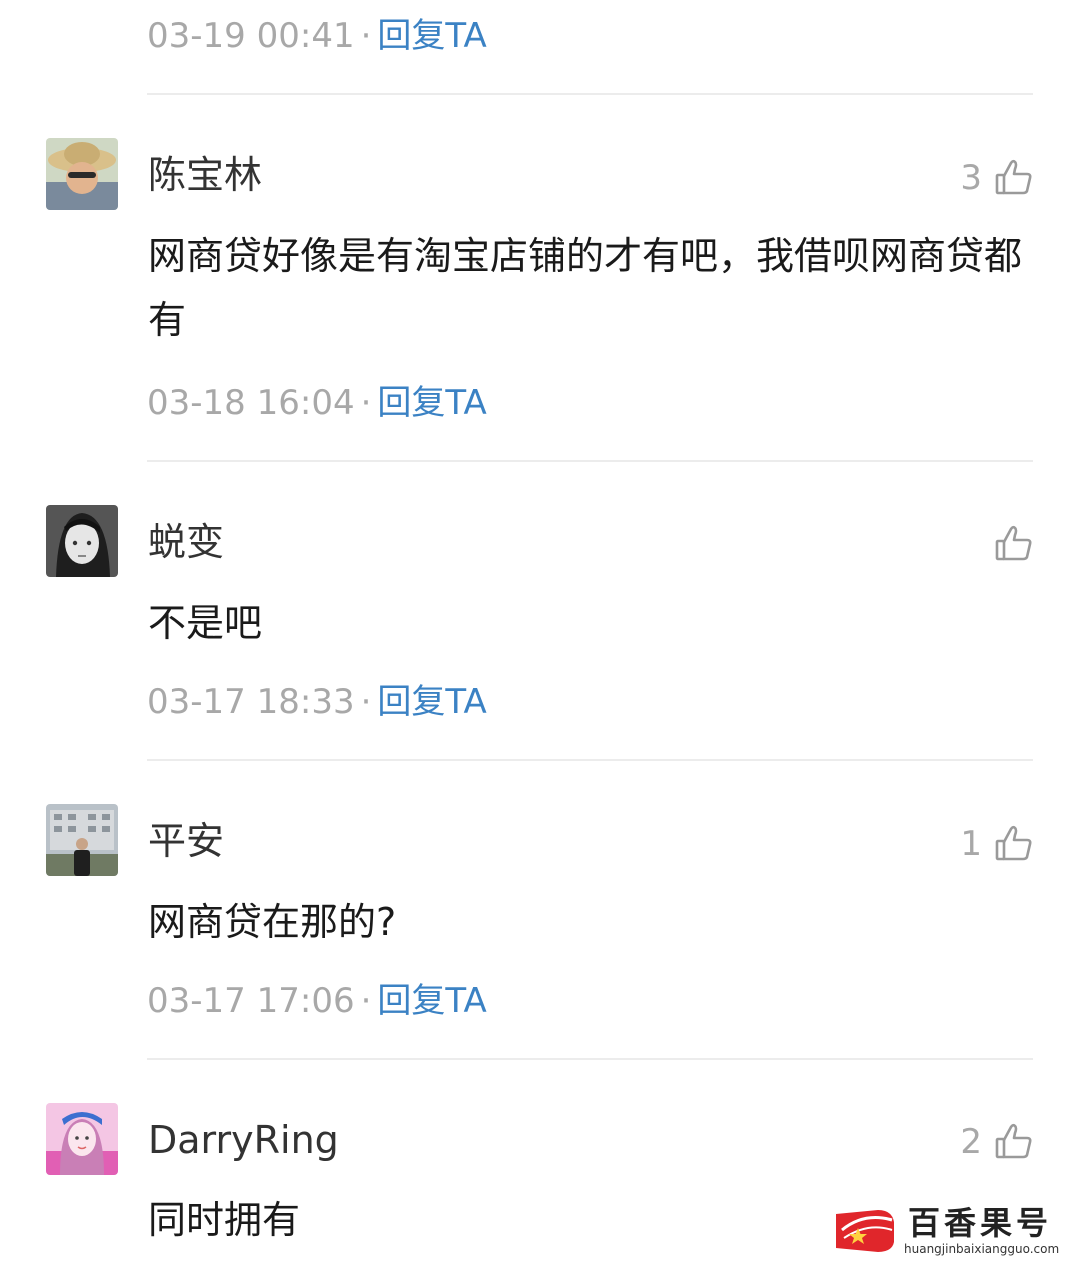 The width and height of the screenshot is (1080, 1262). What do you see at coordinates (205, 623) in the screenshot?
I see `comment-content: 不是吧` at bounding box center [205, 623].